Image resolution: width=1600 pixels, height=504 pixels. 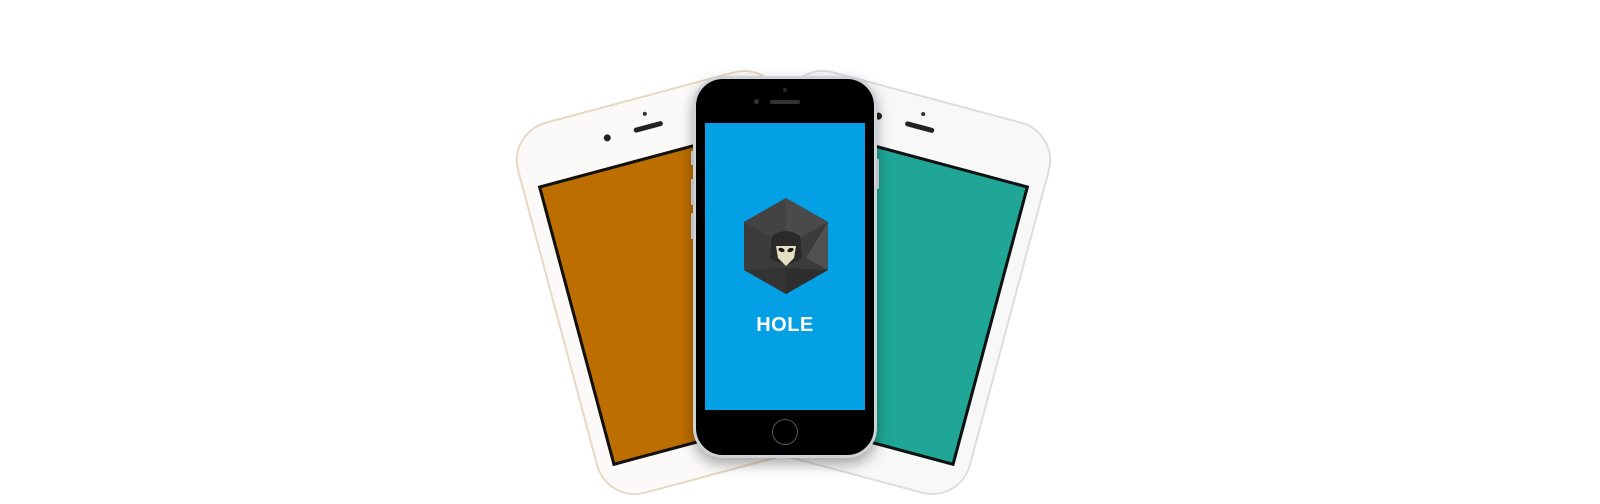 What do you see at coordinates (785, 102) in the screenshot?
I see `center-phone-speaker` at bounding box center [785, 102].